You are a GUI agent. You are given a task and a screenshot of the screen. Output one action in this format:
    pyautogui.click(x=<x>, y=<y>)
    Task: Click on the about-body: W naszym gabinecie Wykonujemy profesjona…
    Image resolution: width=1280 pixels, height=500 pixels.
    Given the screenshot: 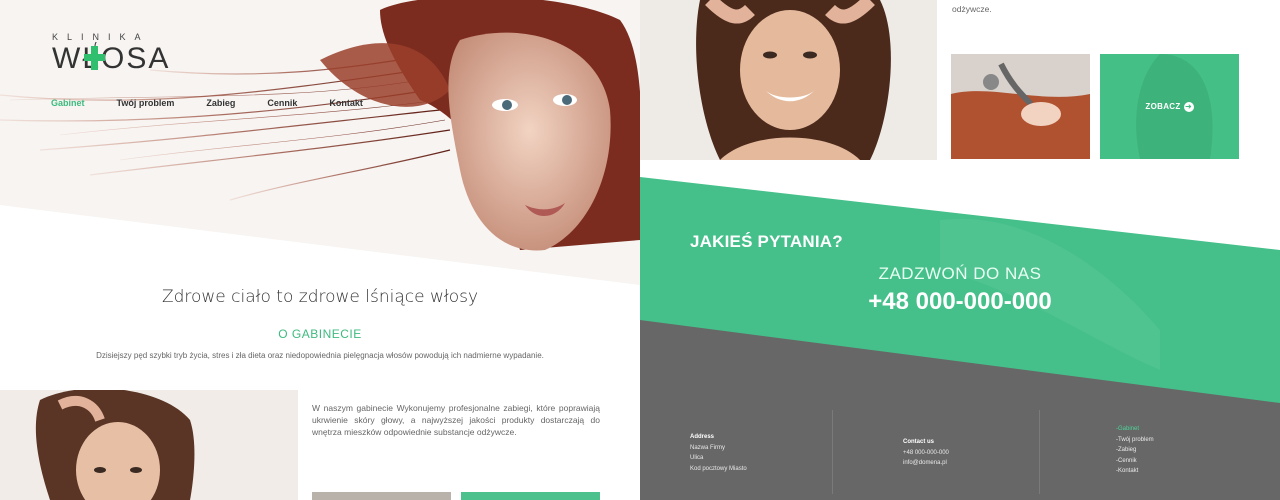 What is the action you would take?
    pyautogui.click(x=456, y=420)
    